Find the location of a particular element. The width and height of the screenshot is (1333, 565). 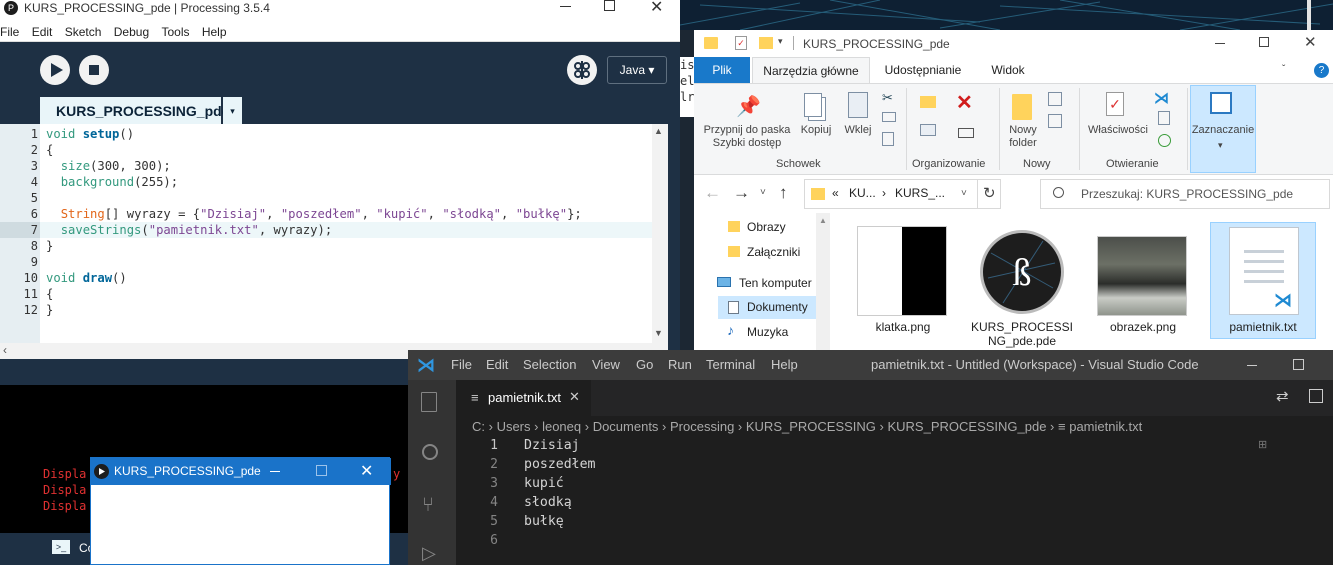

tab-view: Widok is located at coordinates (1008, 70).